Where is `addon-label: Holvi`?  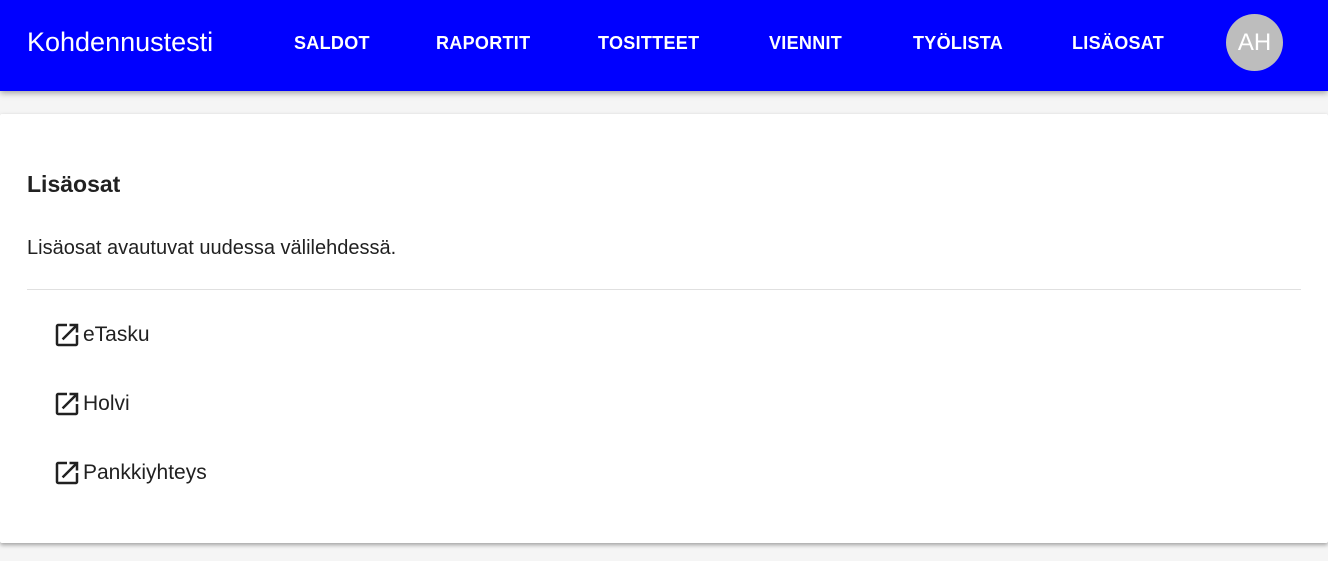
addon-label: Holvi is located at coordinates (106, 403).